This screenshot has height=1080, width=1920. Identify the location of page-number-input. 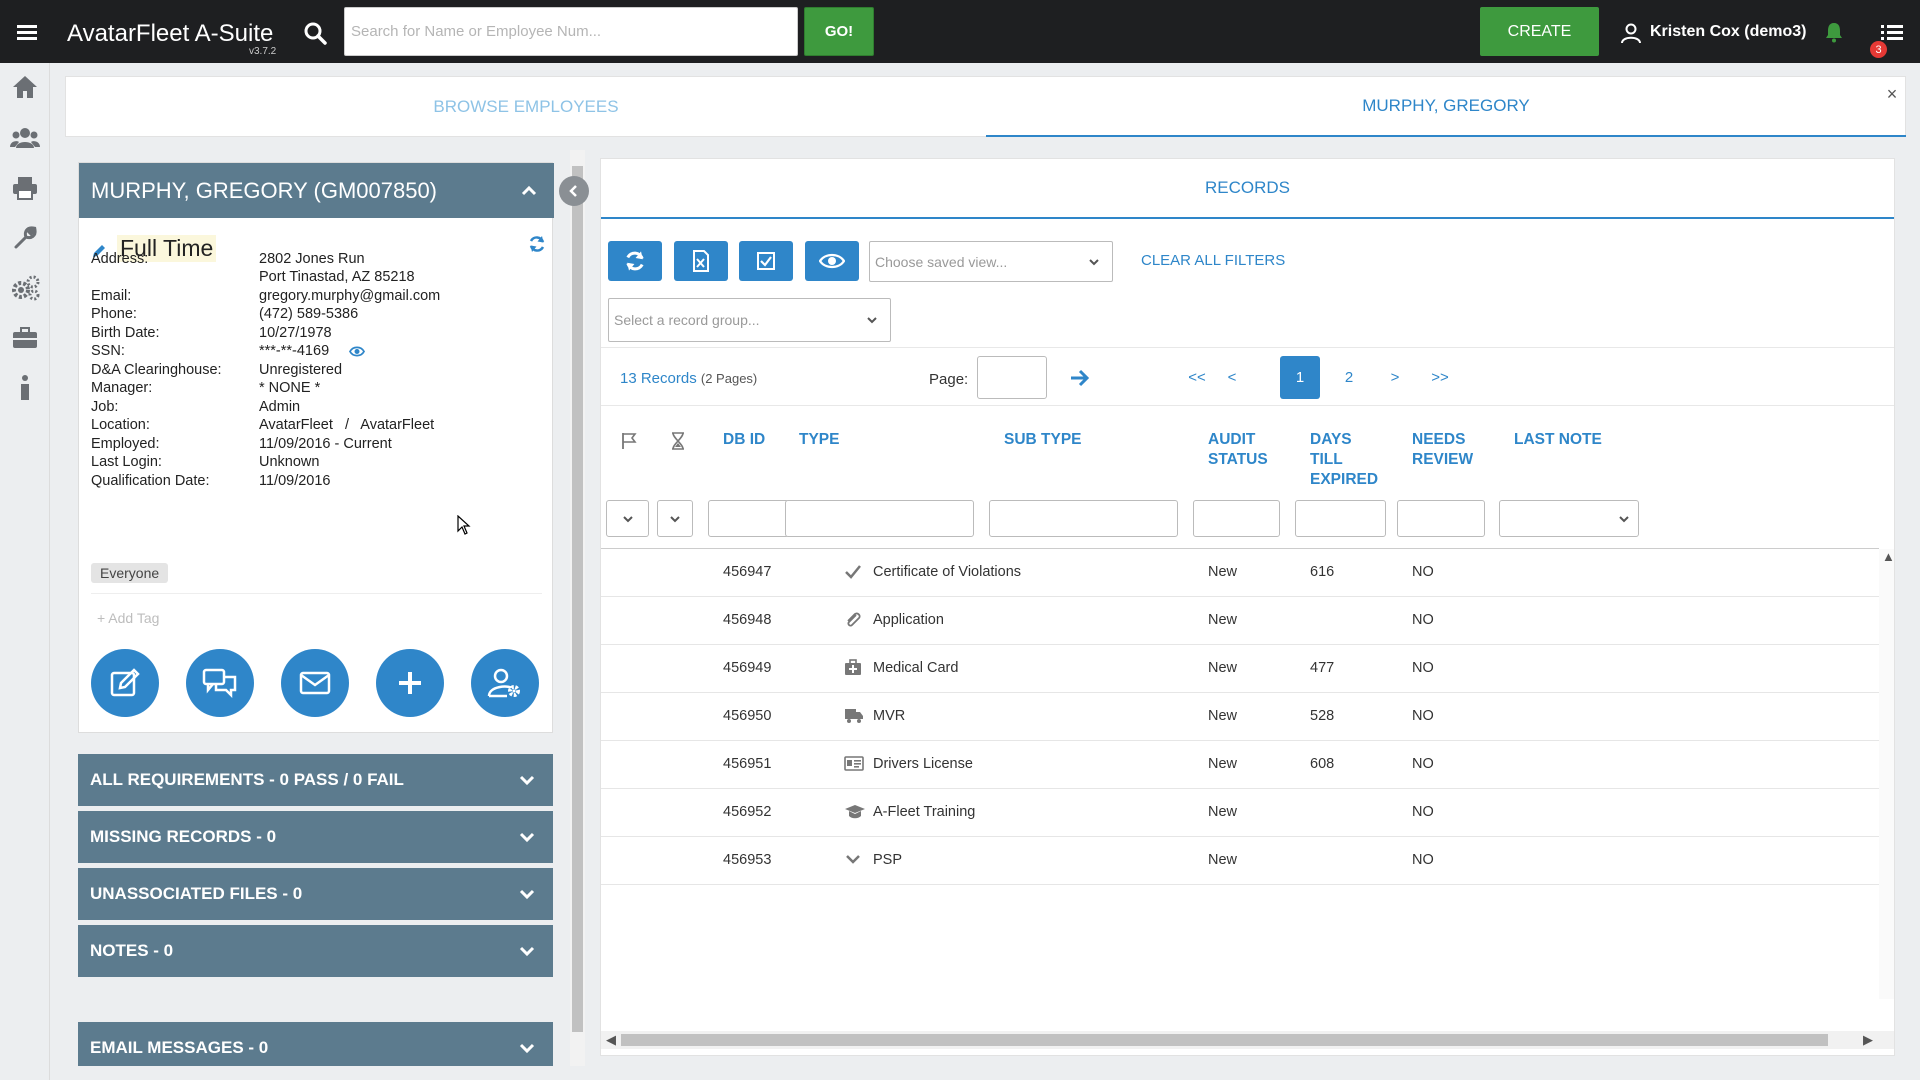
(1012, 377).